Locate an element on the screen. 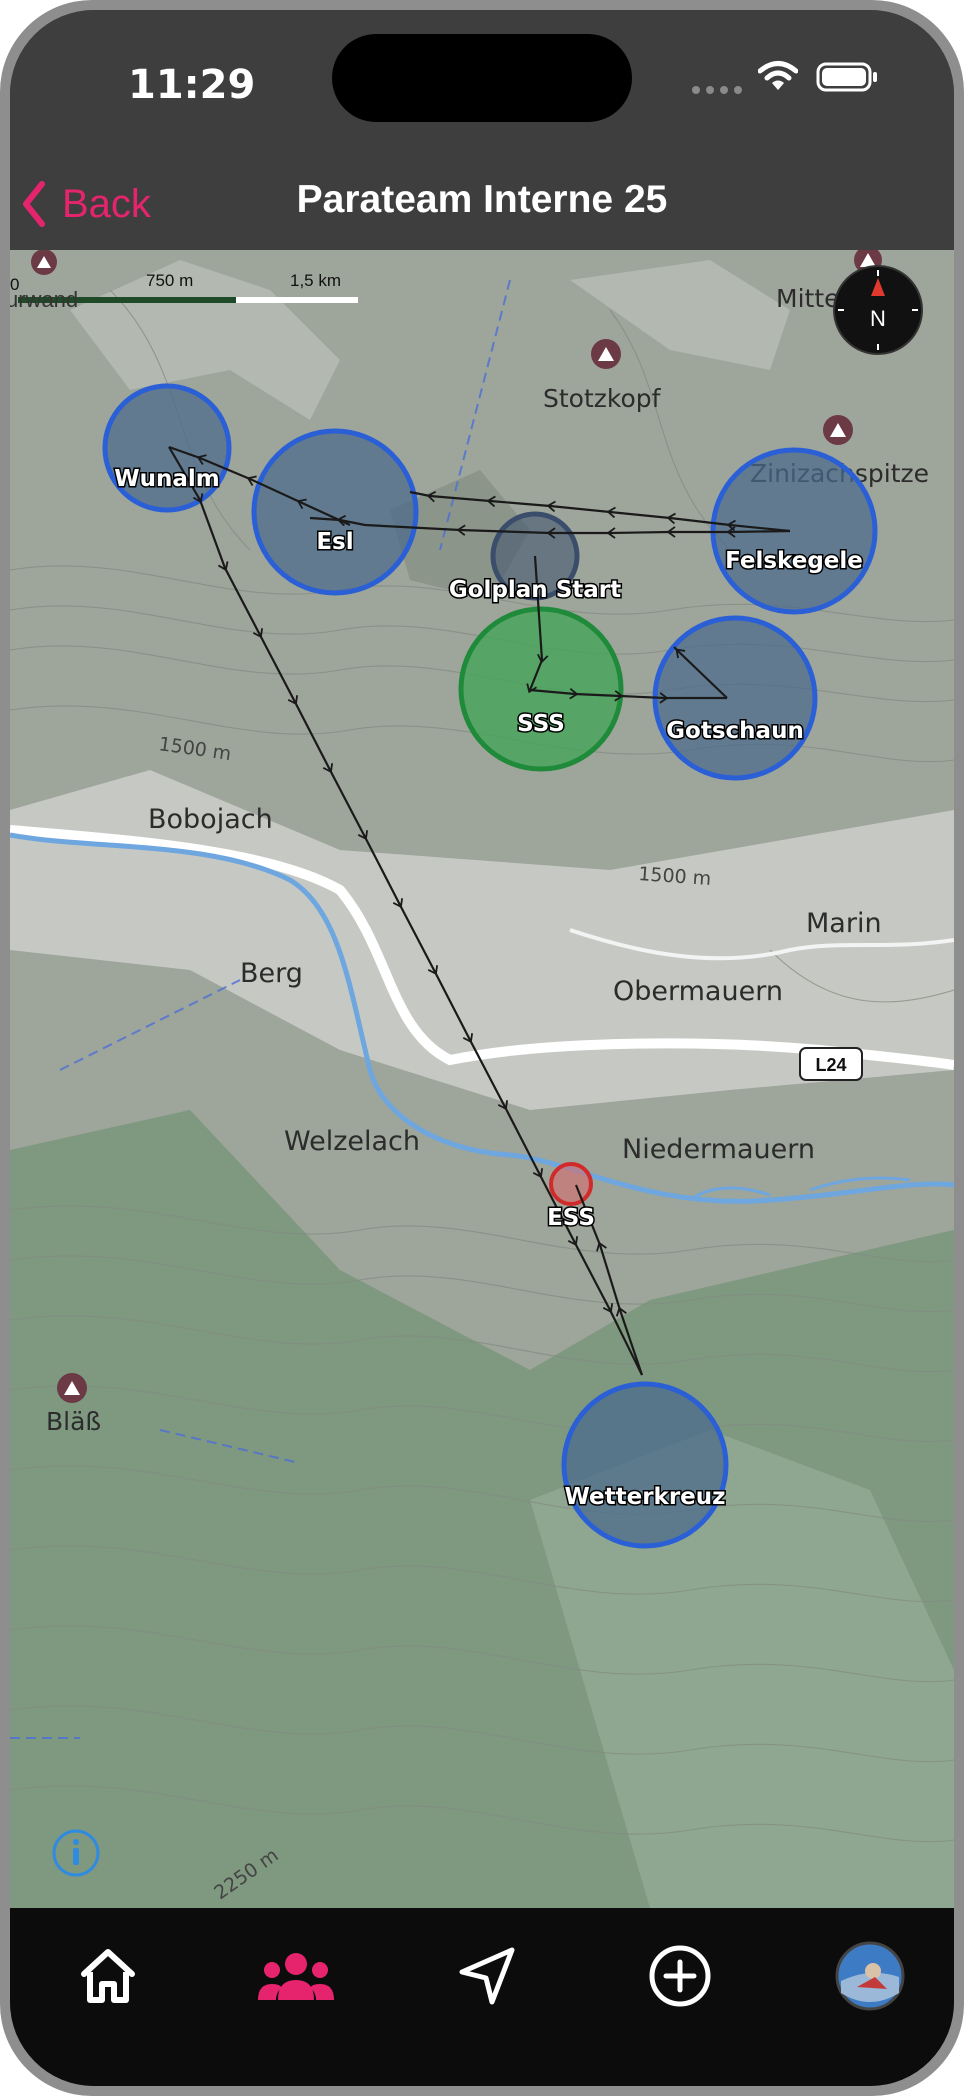 The image size is (964, 2096). place-label-welzelach: Welzelach is located at coordinates (352, 1141).